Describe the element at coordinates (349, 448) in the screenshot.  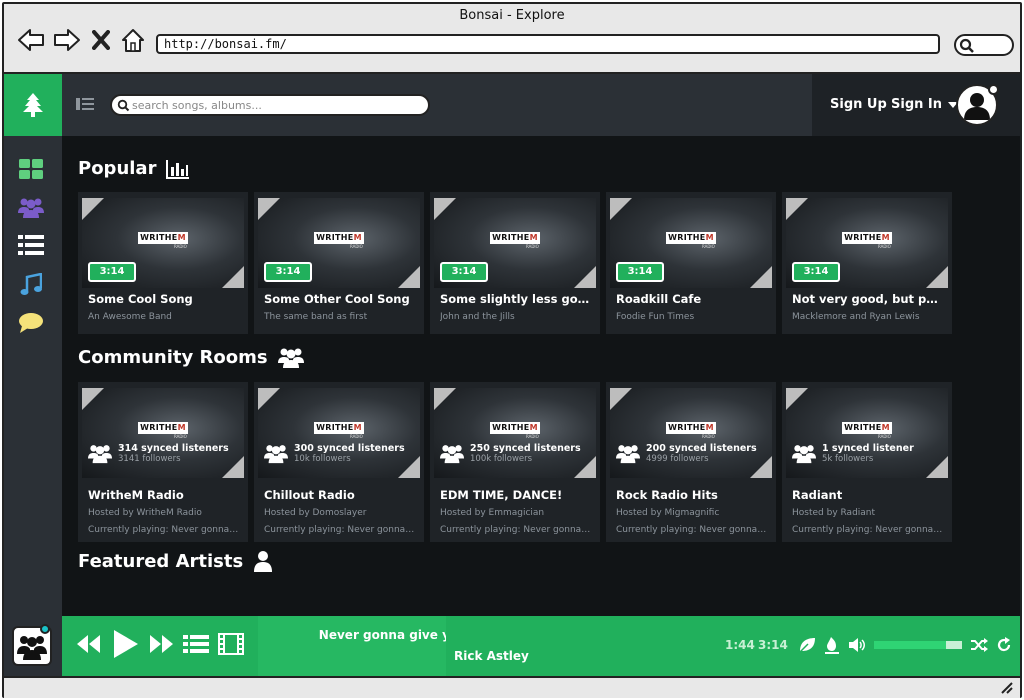
I see `room-listeners: 300 synced listeners` at that location.